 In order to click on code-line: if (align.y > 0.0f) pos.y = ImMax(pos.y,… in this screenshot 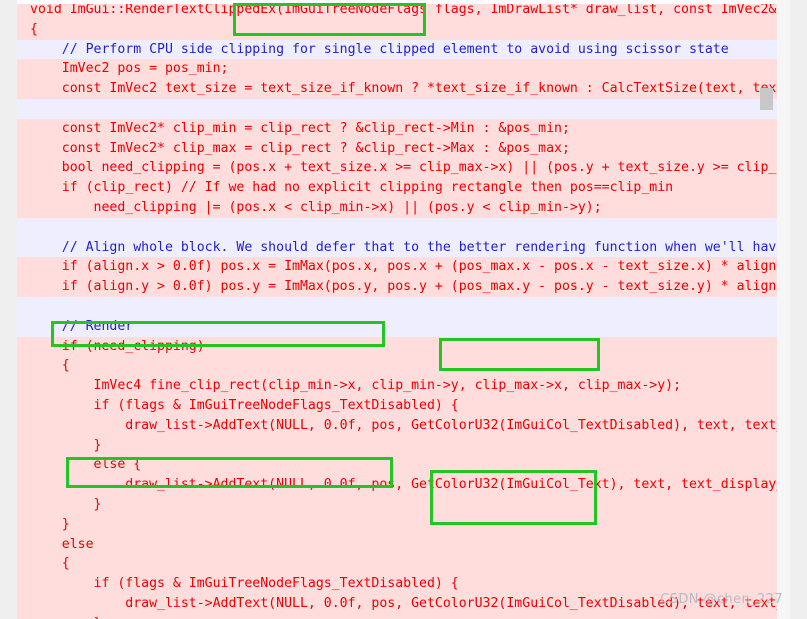, I will do `click(403, 287)`.